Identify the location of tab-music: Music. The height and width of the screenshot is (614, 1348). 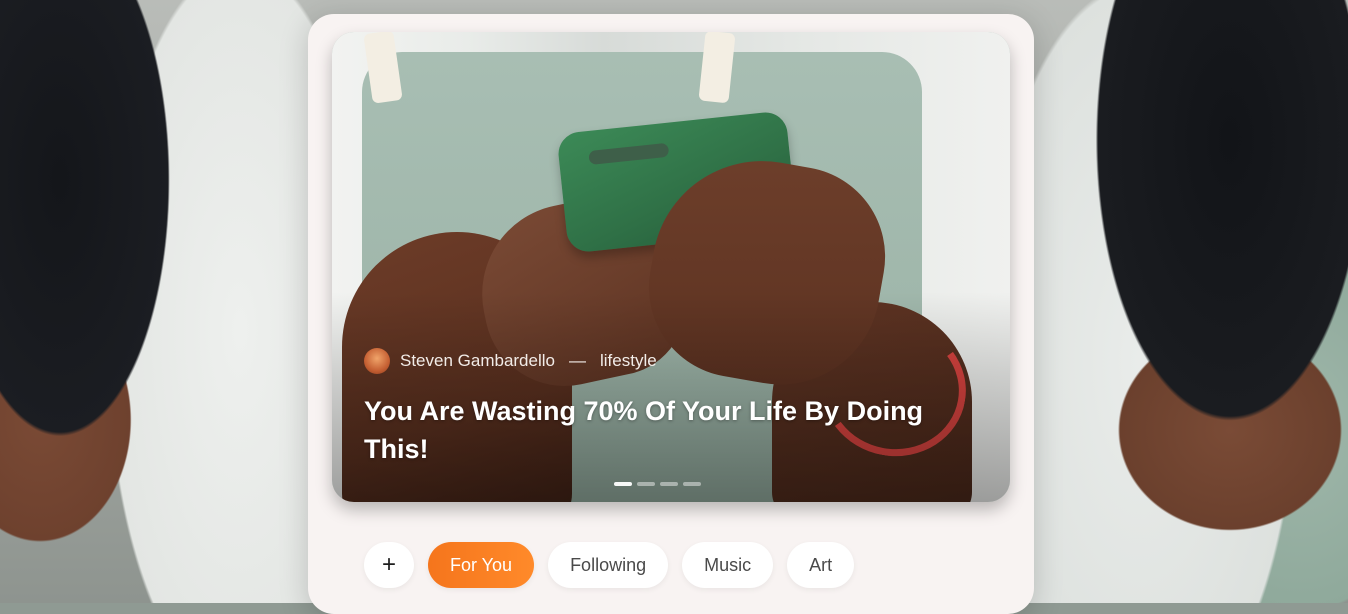
(728, 565).